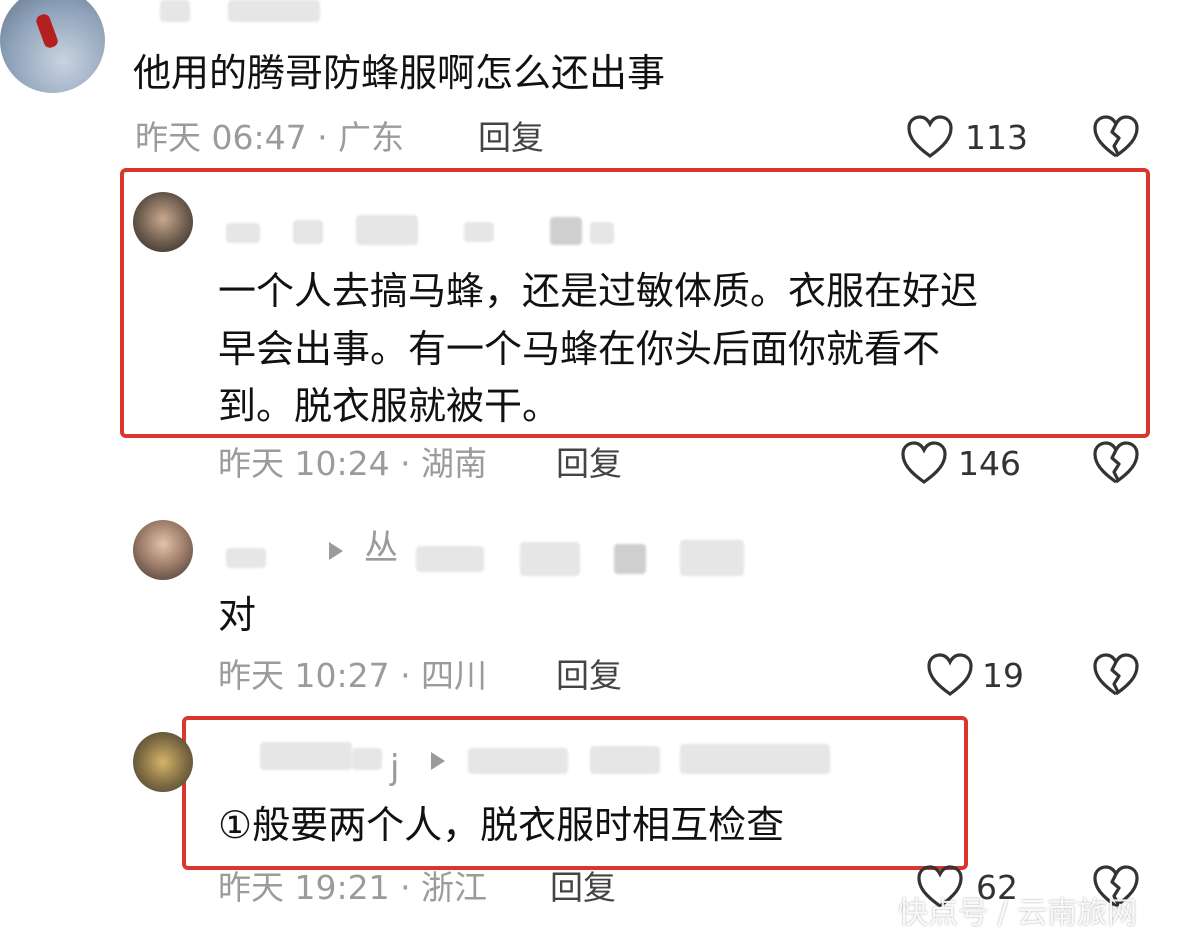 The height and width of the screenshot is (932, 1186). Describe the element at coordinates (989, 463) in the screenshot. I see `like-count: 146` at that location.